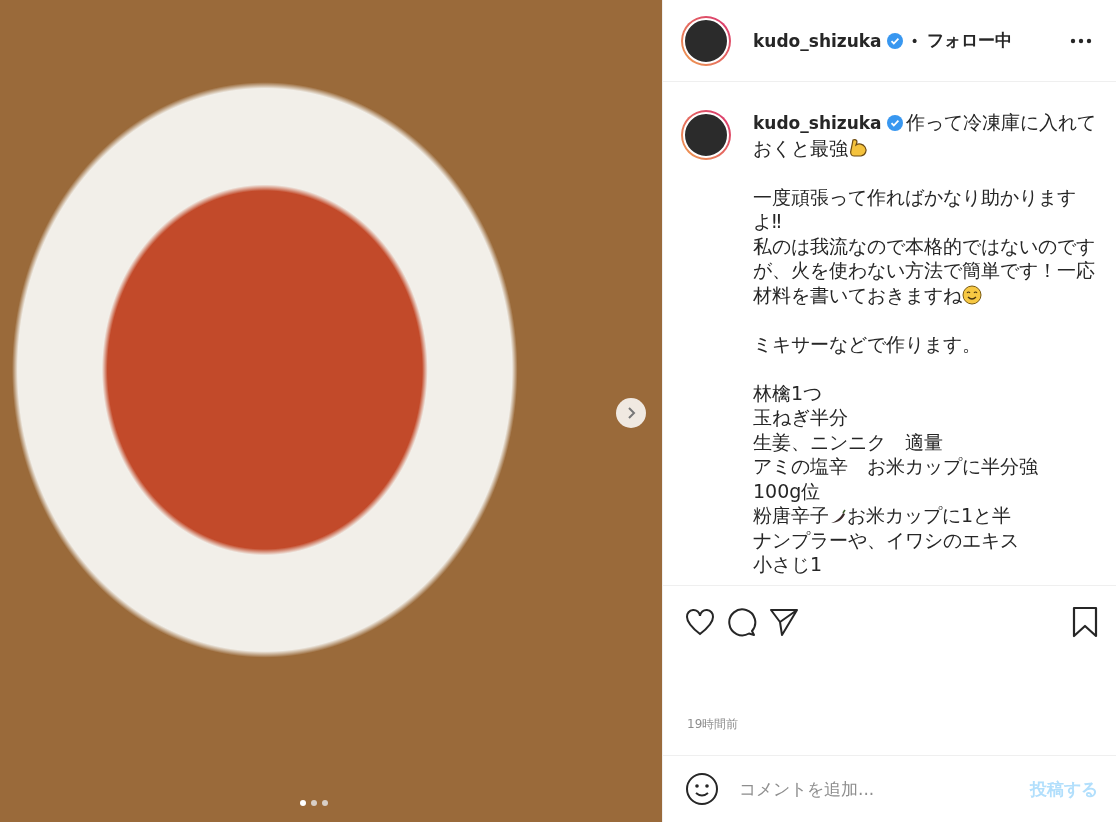  Describe the element at coordinates (702, 789) in the screenshot. I see `emoji-icon` at that location.